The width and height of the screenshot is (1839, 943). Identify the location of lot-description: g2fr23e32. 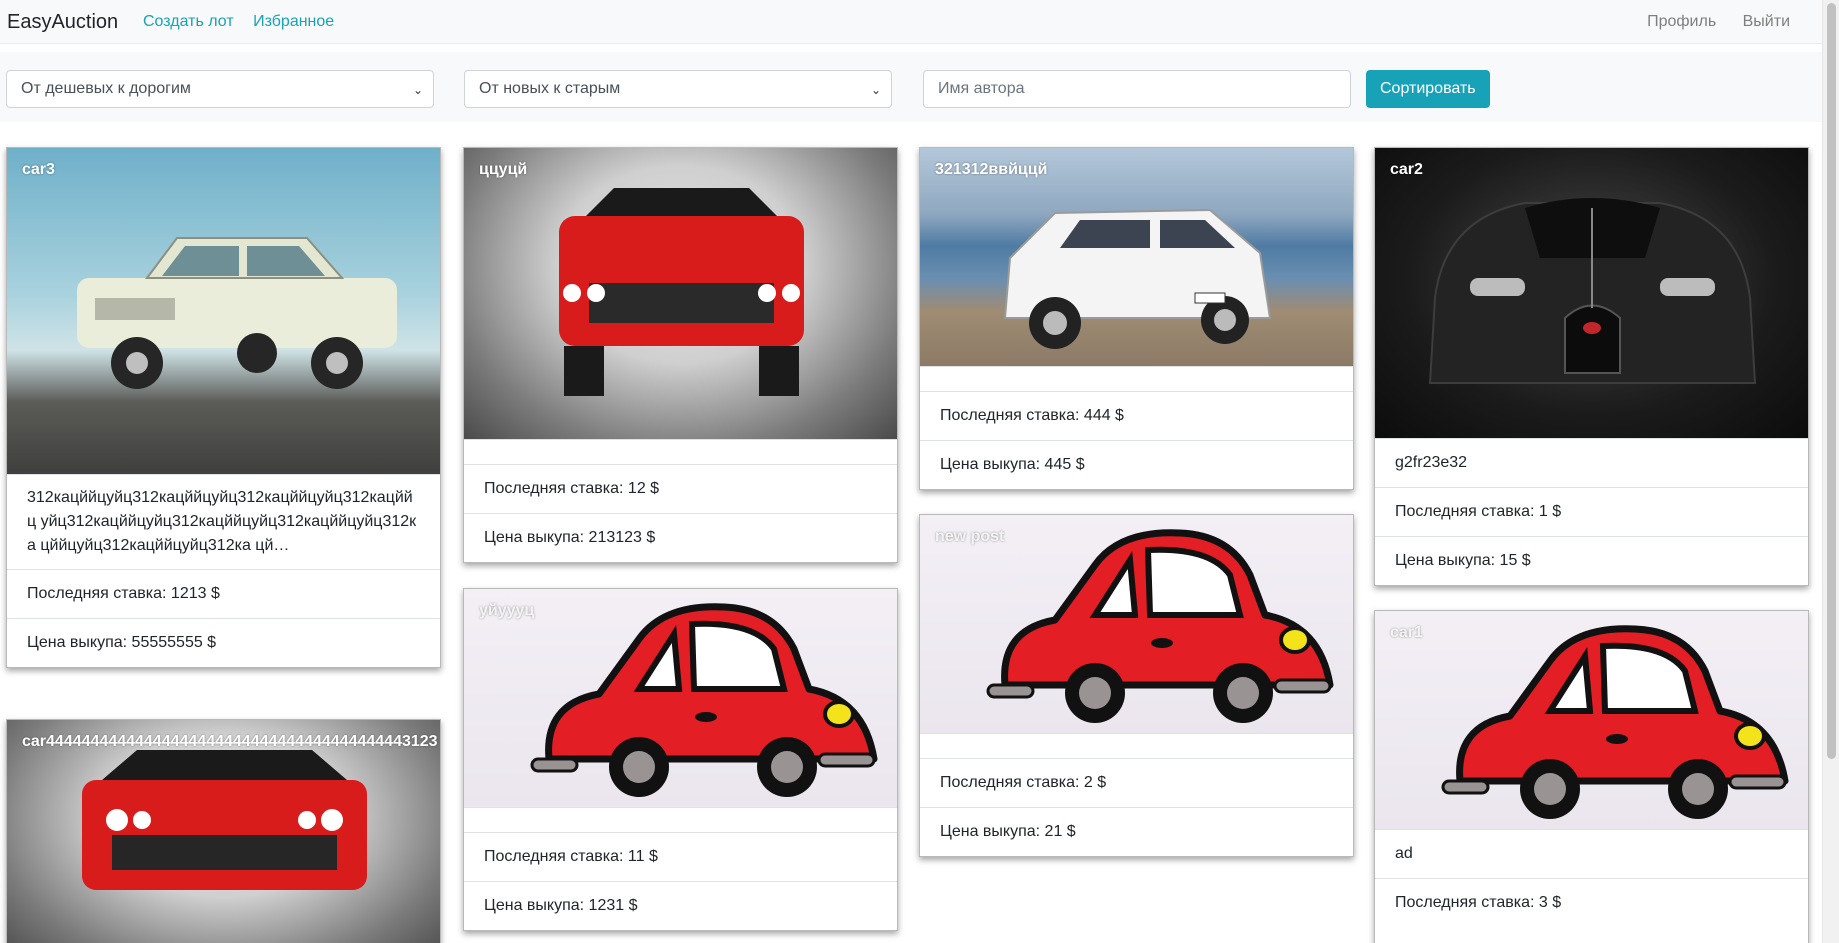
(1591, 462).